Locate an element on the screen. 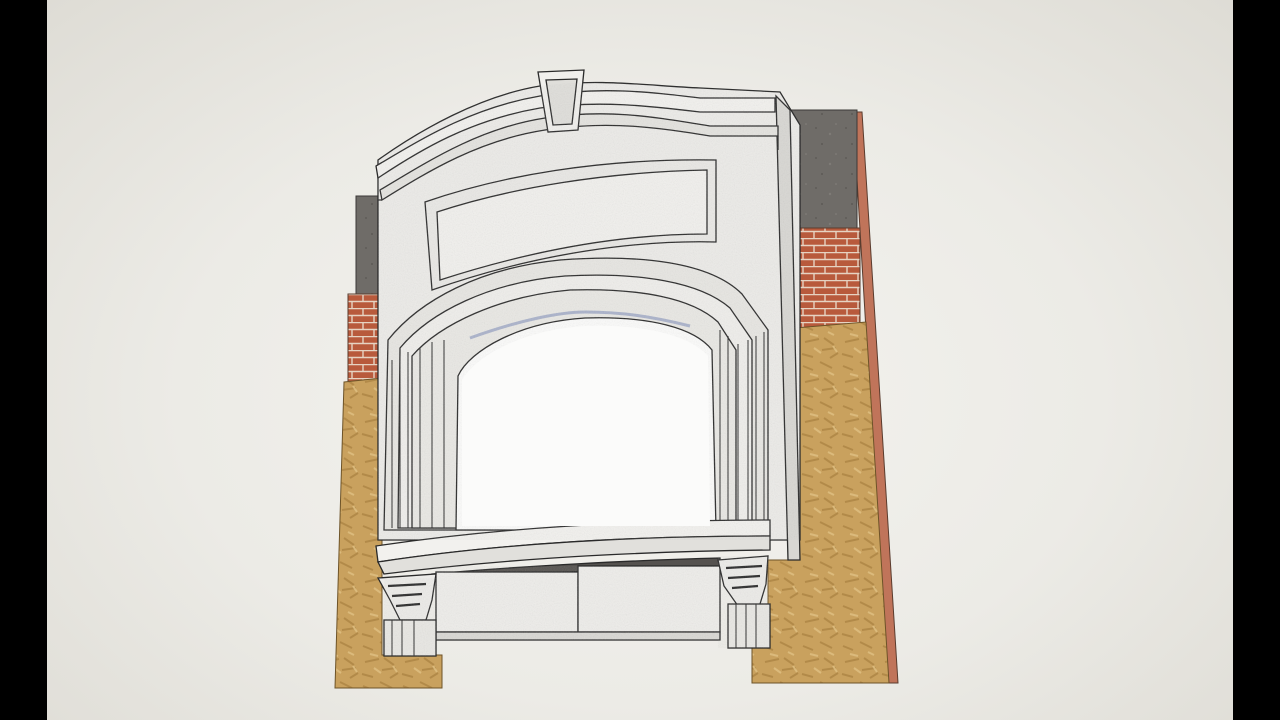 The image size is (1280, 720). left-brick-band is located at coordinates (365, 338).